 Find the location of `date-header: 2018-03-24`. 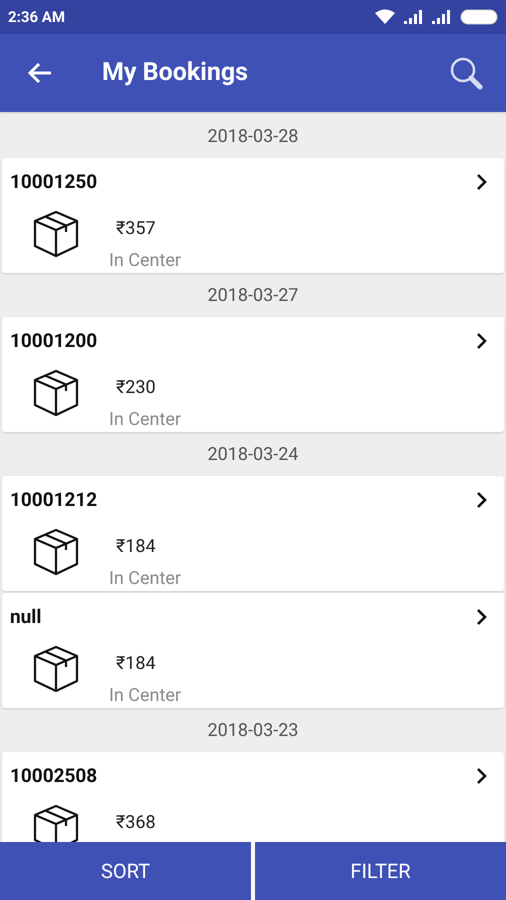

date-header: 2018-03-24 is located at coordinates (253, 454).